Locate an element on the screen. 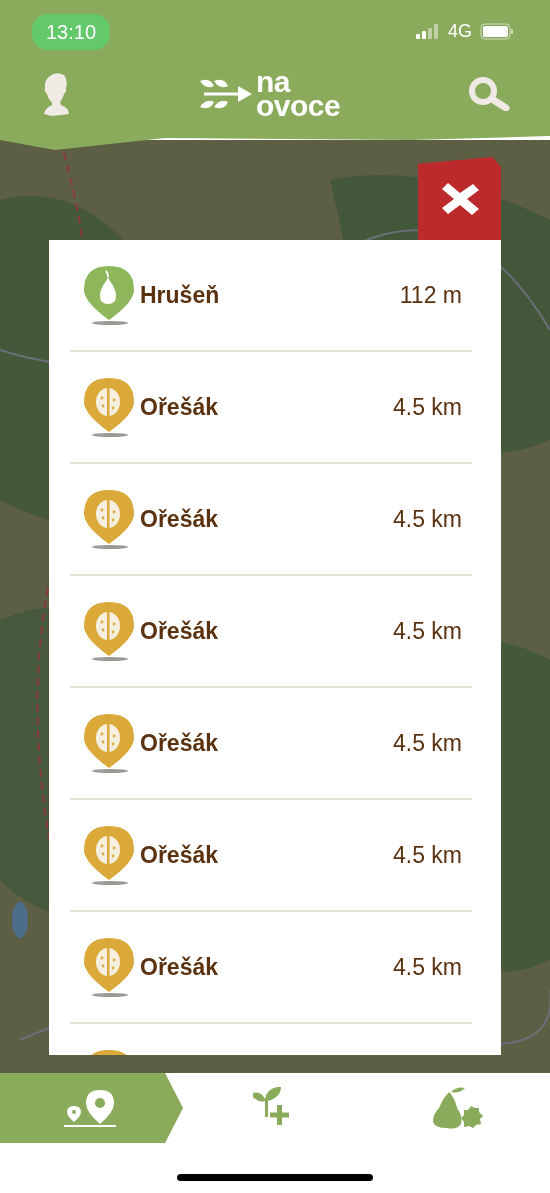 The width and height of the screenshot is (550, 1193). logo-text: na is located at coordinates (273, 82).